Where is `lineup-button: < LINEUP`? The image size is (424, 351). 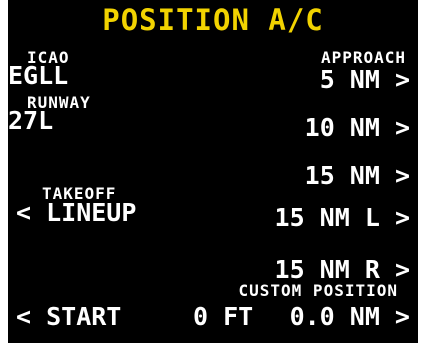 lineup-button: < LINEUP is located at coordinates (76, 212).